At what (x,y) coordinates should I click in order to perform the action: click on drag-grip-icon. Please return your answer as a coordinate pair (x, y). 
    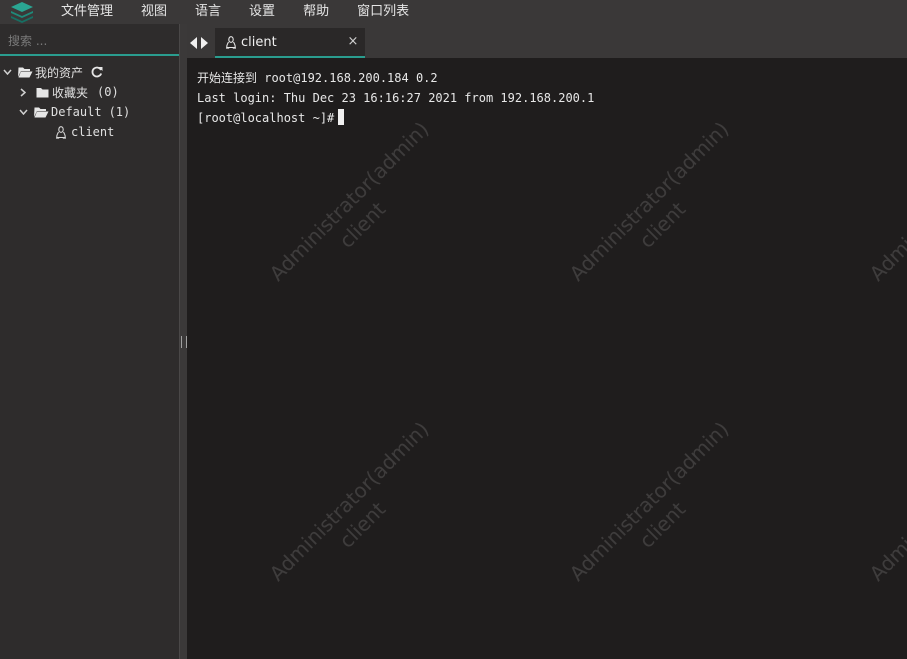
    Looking at the image, I should click on (183, 341).